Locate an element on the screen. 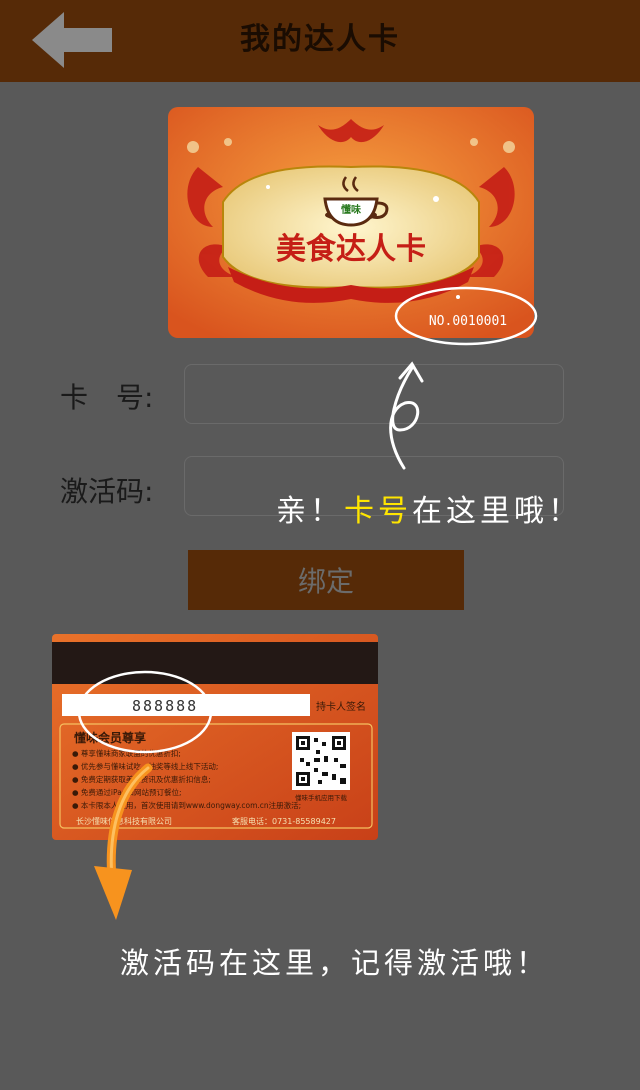 The image size is (640, 1090). benefit-item: ● 免费定期获取美食资讯及优惠折扣信息; is located at coordinates (141, 779).